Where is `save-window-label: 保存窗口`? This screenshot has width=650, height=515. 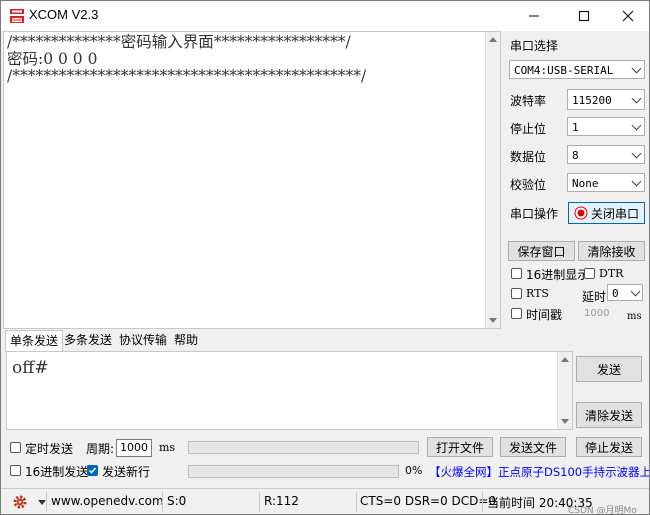 save-window-label: 保存窗口 is located at coordinates (541, 251).